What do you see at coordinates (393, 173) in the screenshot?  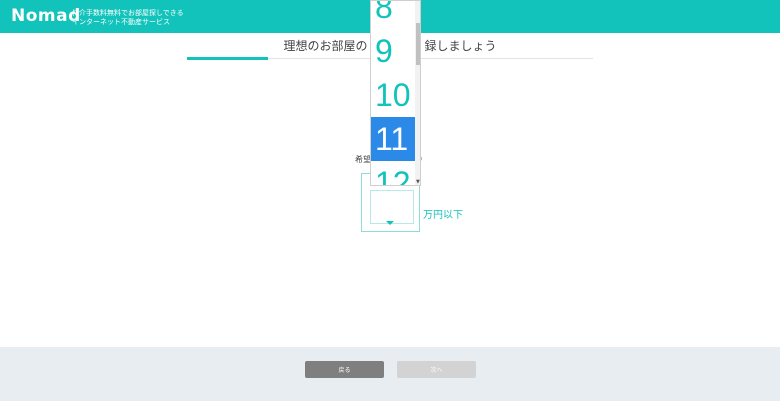 I see `dropdown-option-12: 12` at bounding box center [393, 173].